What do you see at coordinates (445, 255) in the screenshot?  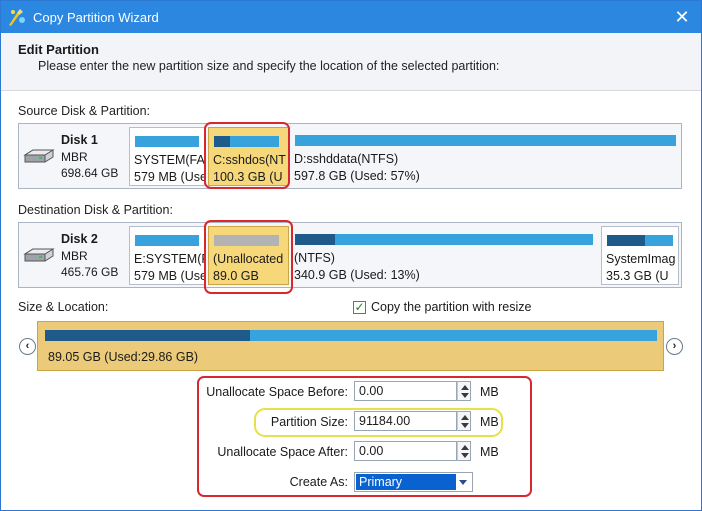 I see `destination-partition-ntfs: (NTFS) 340.9 GB (Used: 13%)` at bounding box center [445, 255].